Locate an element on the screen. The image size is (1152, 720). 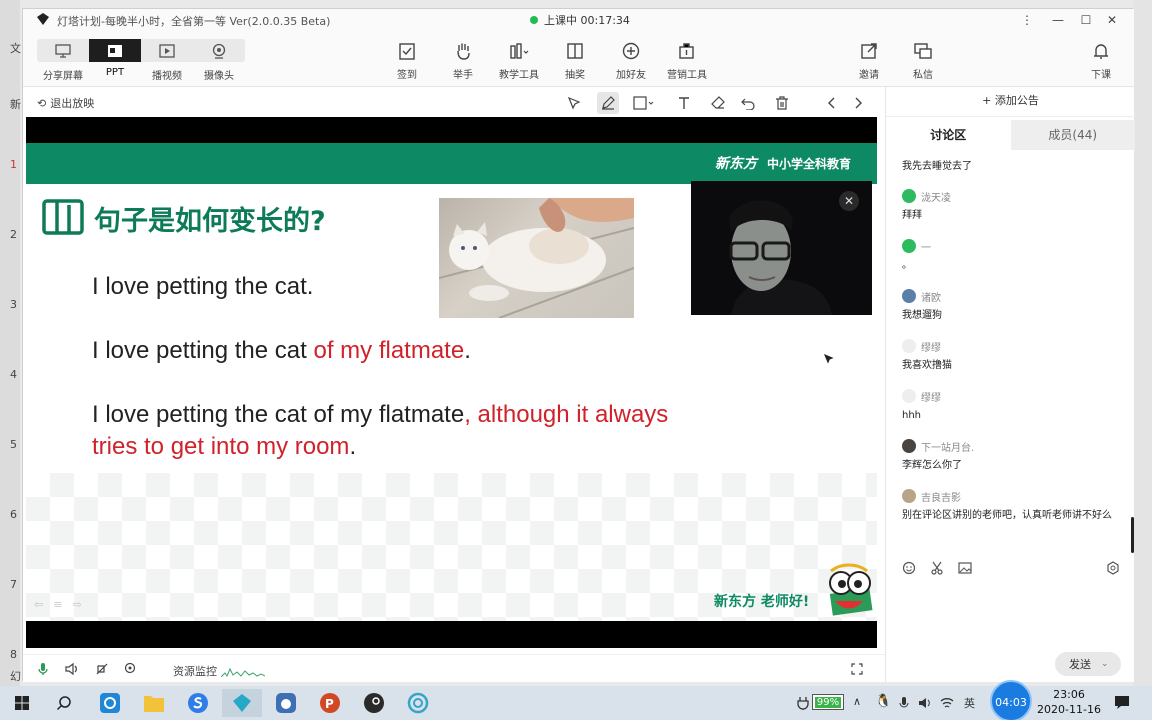
rectangle-tool is located at coordinates (644, 103).